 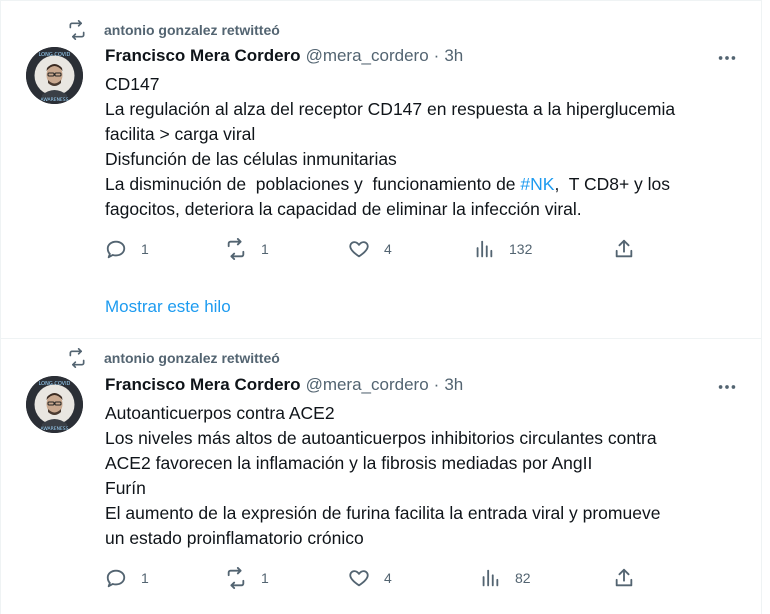 I want to click on tweet-actions: 1 1 4 82, so click(x=385, y=579).